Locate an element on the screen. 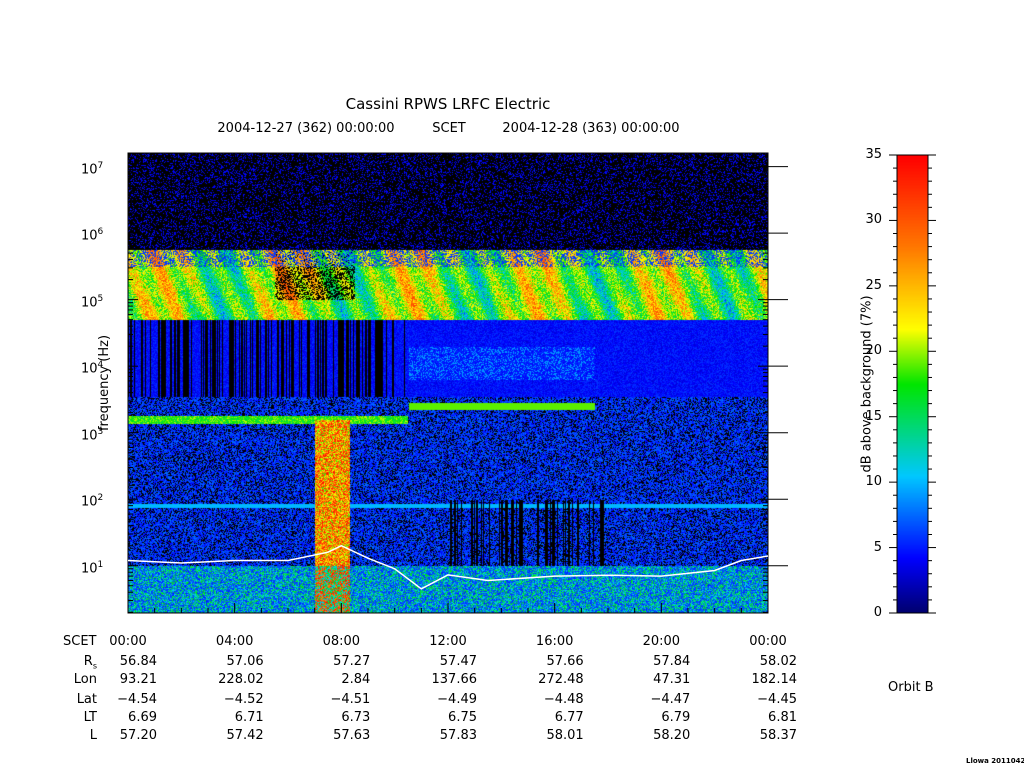 The width and height of the screenshot is (1024, 768). ephemeris-value: −4.51 is located at coordinates (350, 699).